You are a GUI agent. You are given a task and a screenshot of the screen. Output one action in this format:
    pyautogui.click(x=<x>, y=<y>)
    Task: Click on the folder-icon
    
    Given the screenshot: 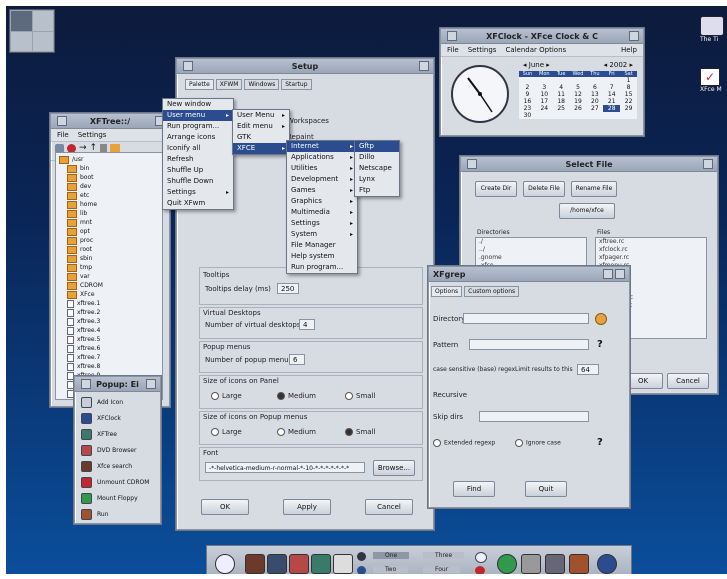 What is the action you would take?
    pyautogui.click(x=115, y=148)
    